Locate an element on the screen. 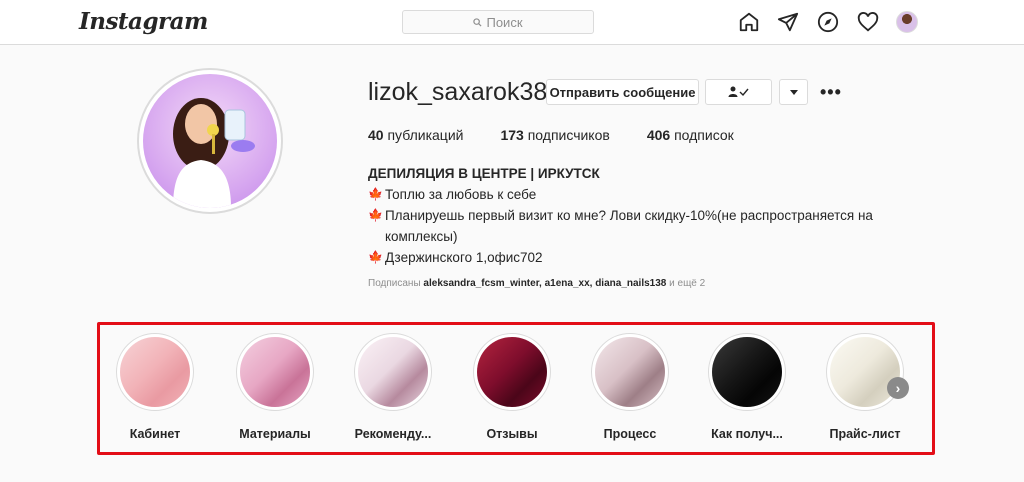 This screenshot has height=482, width=1024. story-highlight: Процесс is located at coordinates (630, 387).